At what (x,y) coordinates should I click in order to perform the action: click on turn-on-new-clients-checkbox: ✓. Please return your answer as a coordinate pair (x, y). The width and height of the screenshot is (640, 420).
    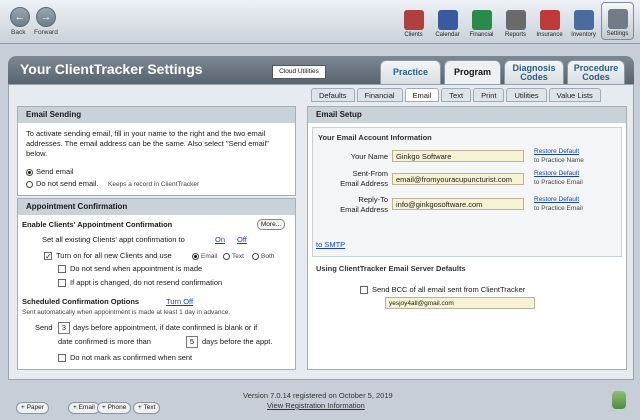
    Looking at the image, I should click on (48, 256).